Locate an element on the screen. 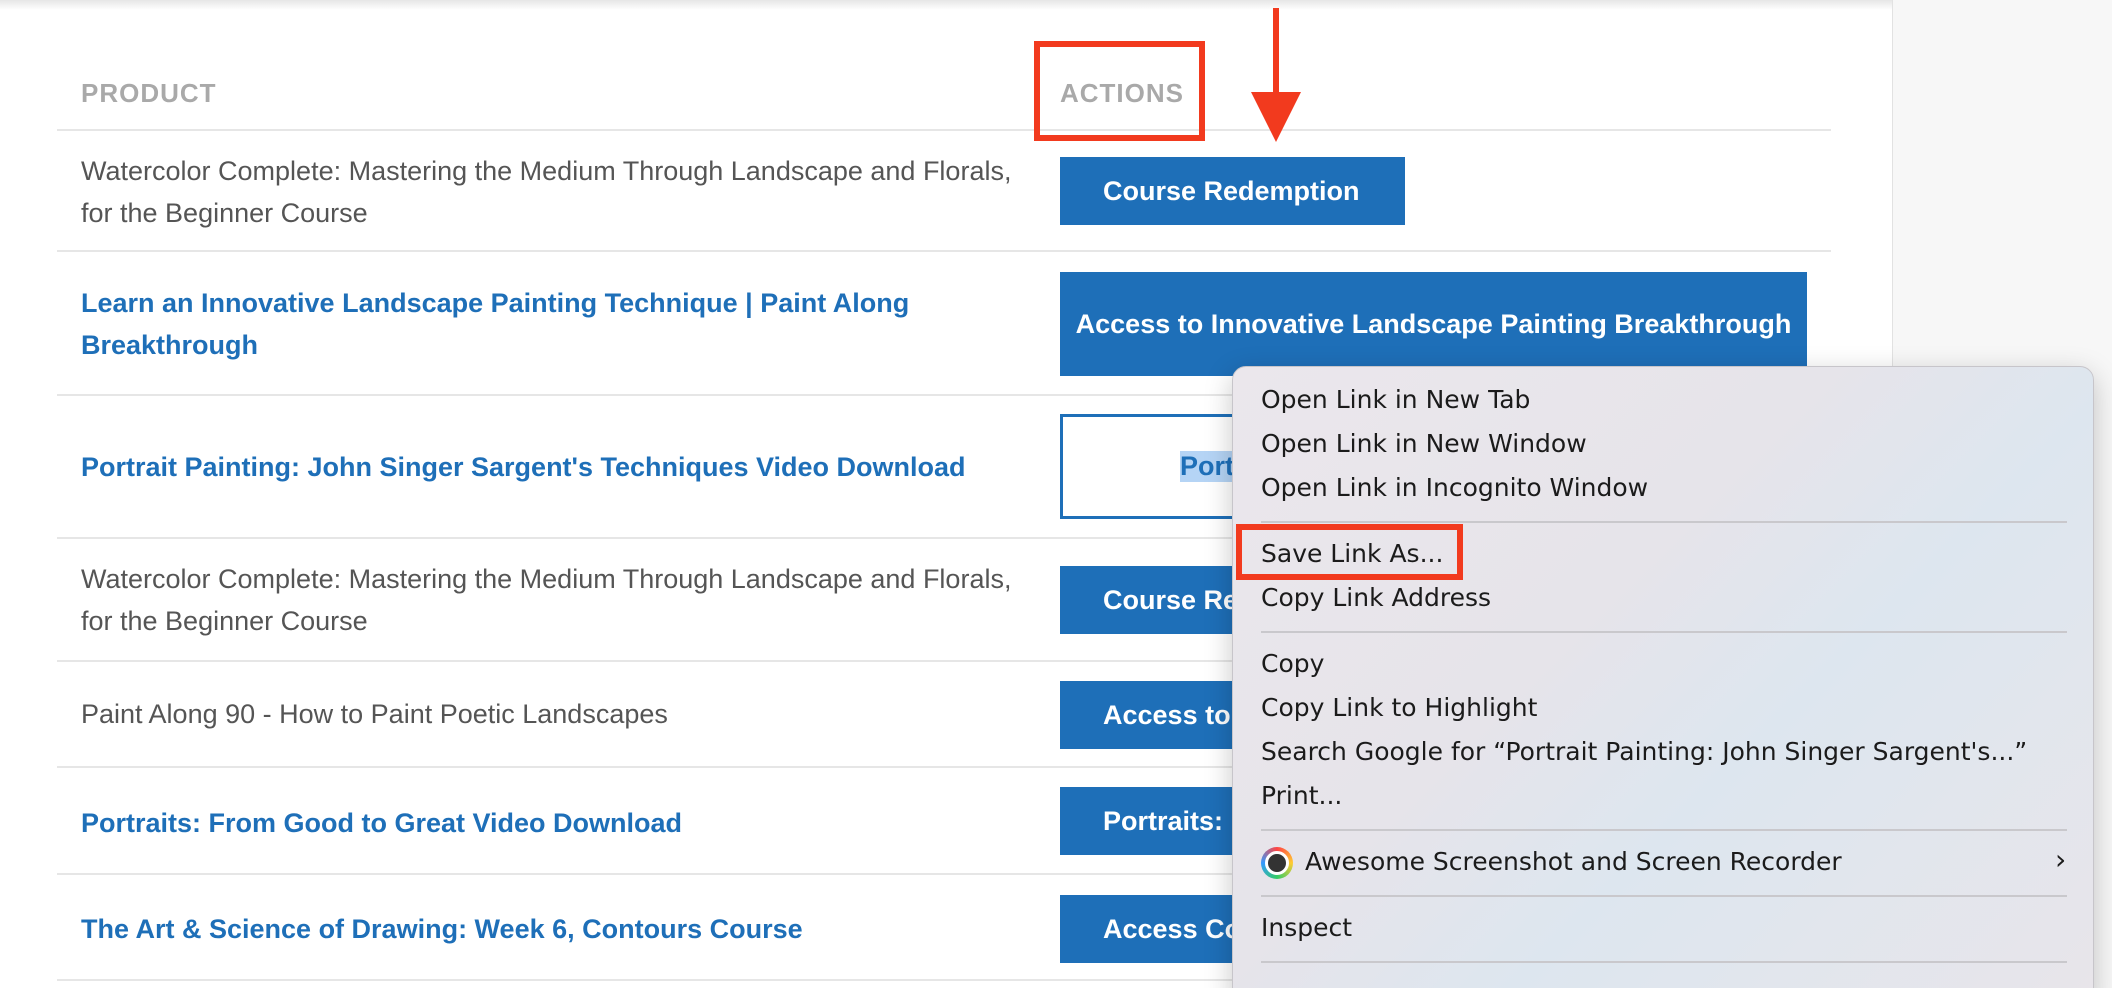 The image size is (2112, 988). actions-annotation-box is located at coordinates (1119, 91).